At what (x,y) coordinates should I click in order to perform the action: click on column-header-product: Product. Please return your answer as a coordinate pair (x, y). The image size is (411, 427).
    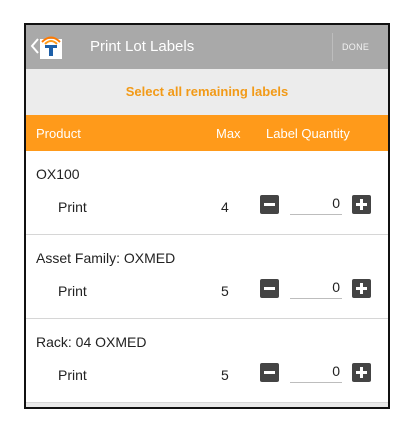
    Looking at the image, I should click on (58, 133).